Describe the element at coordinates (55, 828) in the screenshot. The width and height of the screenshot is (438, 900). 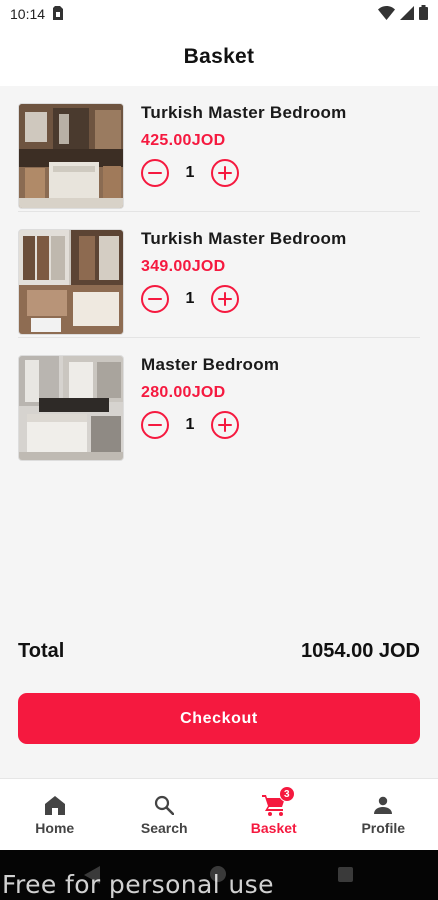
I see `nav-label-home: Home` at that location.